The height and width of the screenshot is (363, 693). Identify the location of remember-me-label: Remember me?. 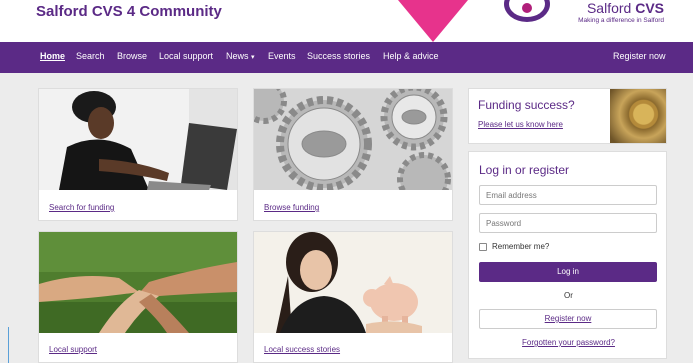
(521, 246).